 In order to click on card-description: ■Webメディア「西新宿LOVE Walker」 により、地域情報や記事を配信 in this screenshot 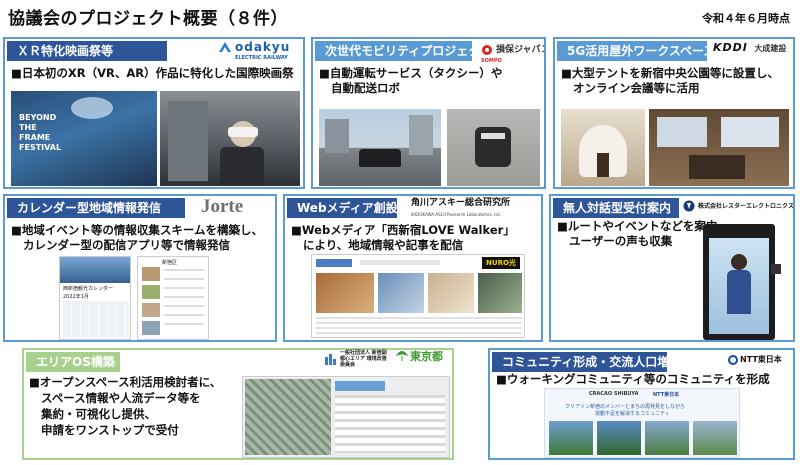, I will do `click(403, 237)`.